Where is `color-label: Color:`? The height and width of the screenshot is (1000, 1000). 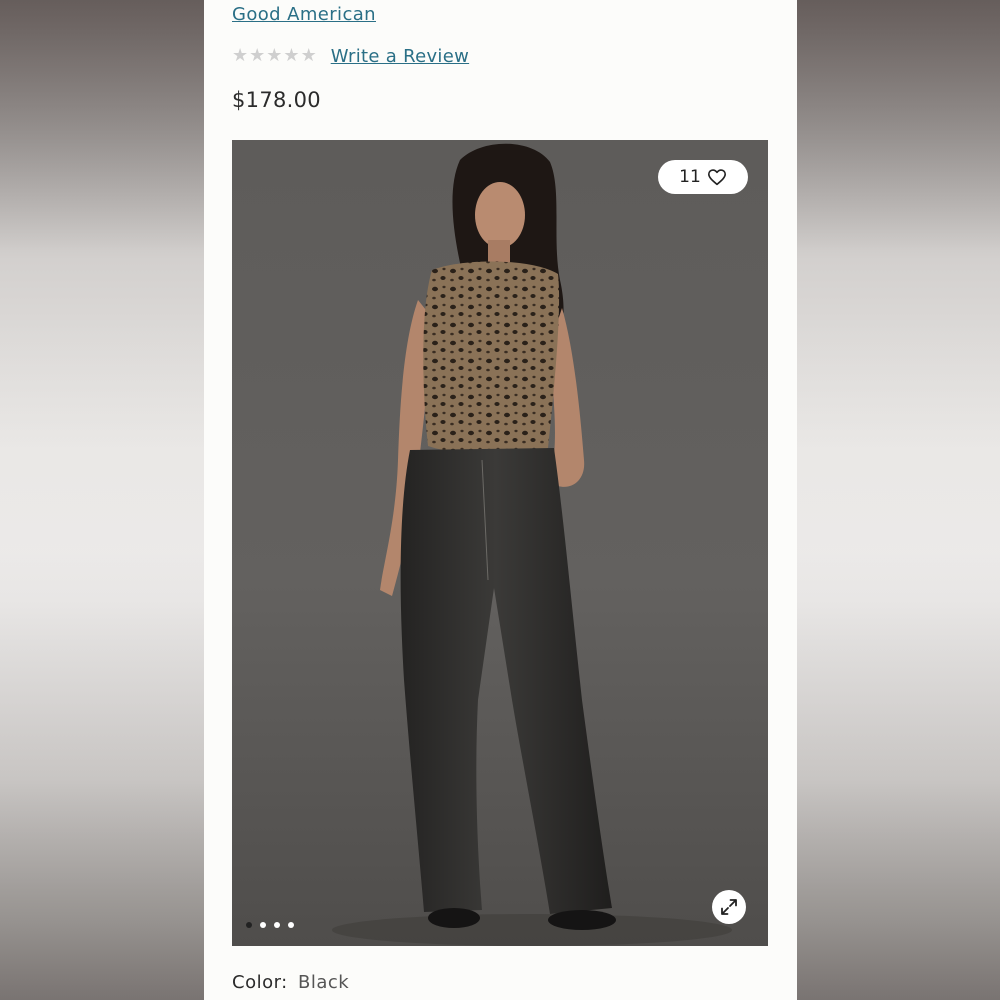
color-label: Color: is located at coordinates (260, 982).